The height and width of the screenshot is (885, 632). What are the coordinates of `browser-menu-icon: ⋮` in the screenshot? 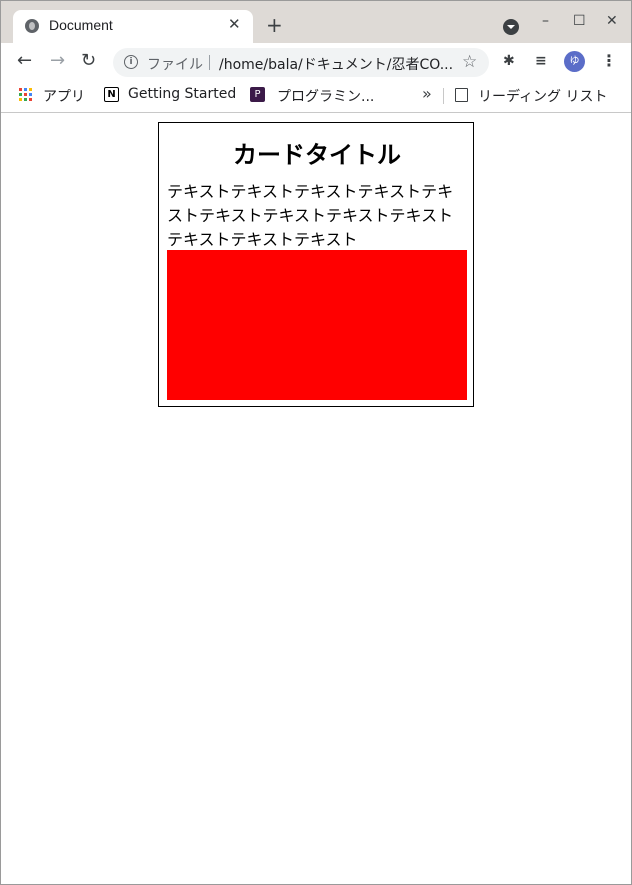 It's located at (609, 60).